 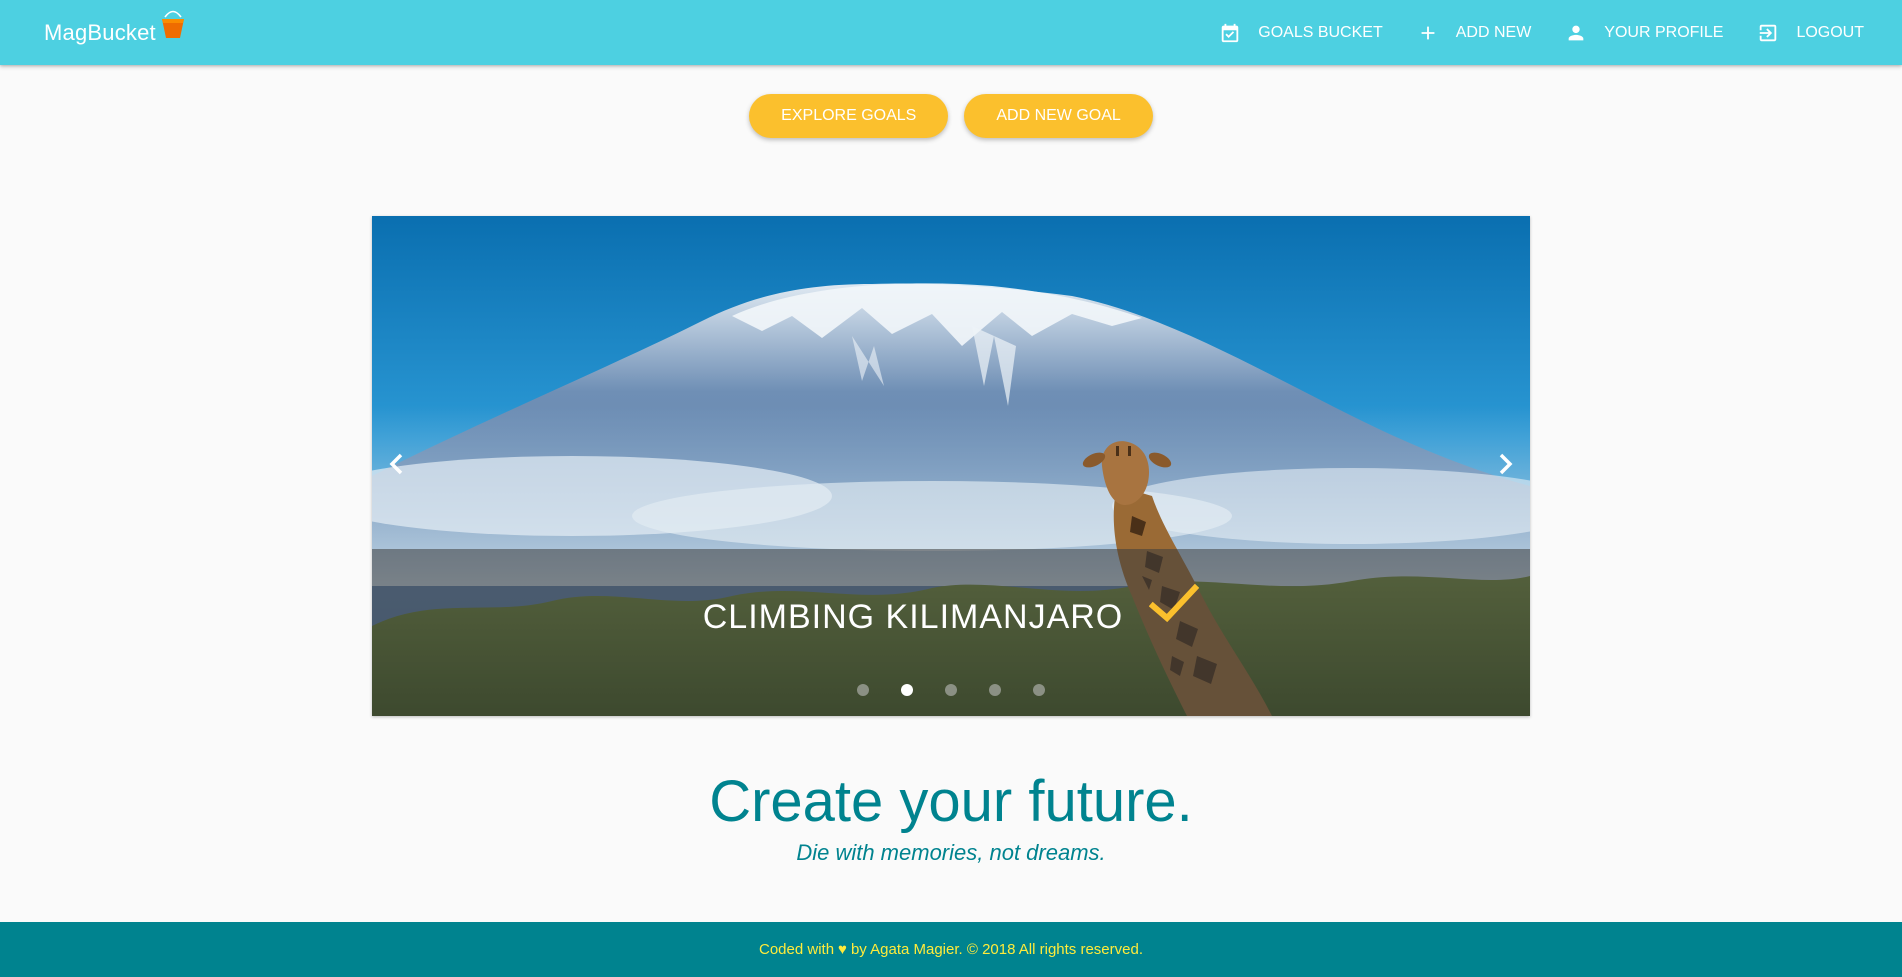 I want to click on nav-goals-bucket-label: GOALS BUCKET, so click(x=1320, y=32).